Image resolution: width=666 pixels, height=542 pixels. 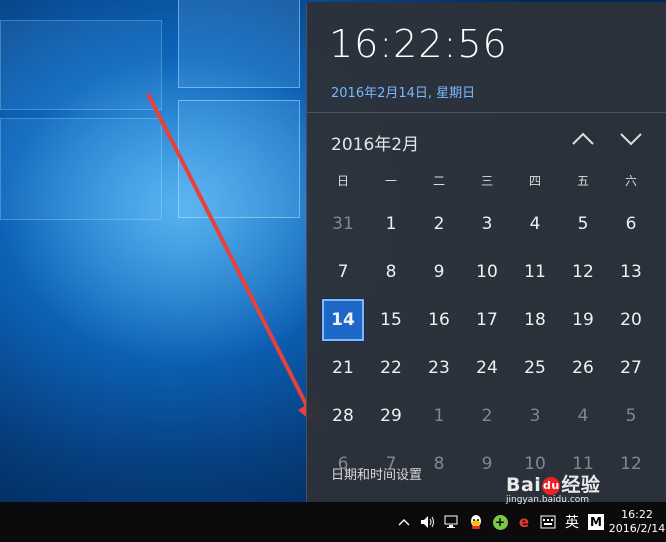 I want to click on calendar-day: 11, so click(x=535, y=272).